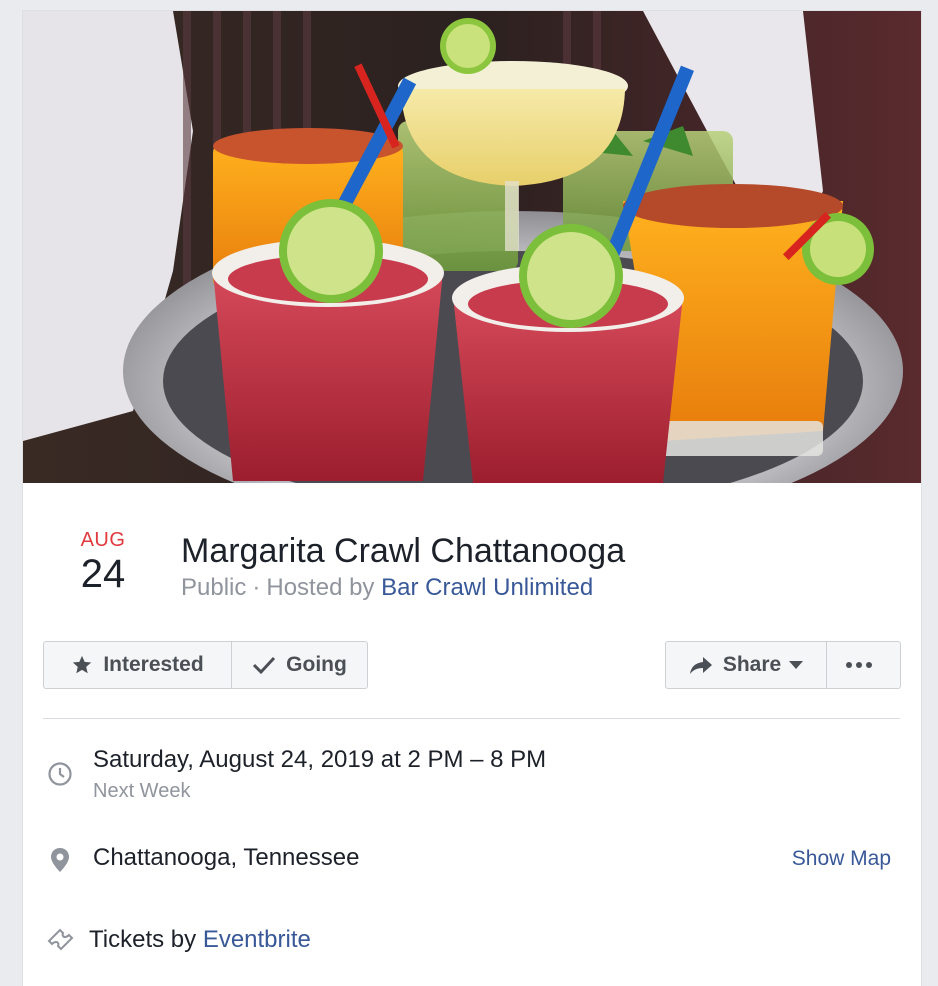  I want to click on hosted-by-label: Hosted by, so click(320, 587).